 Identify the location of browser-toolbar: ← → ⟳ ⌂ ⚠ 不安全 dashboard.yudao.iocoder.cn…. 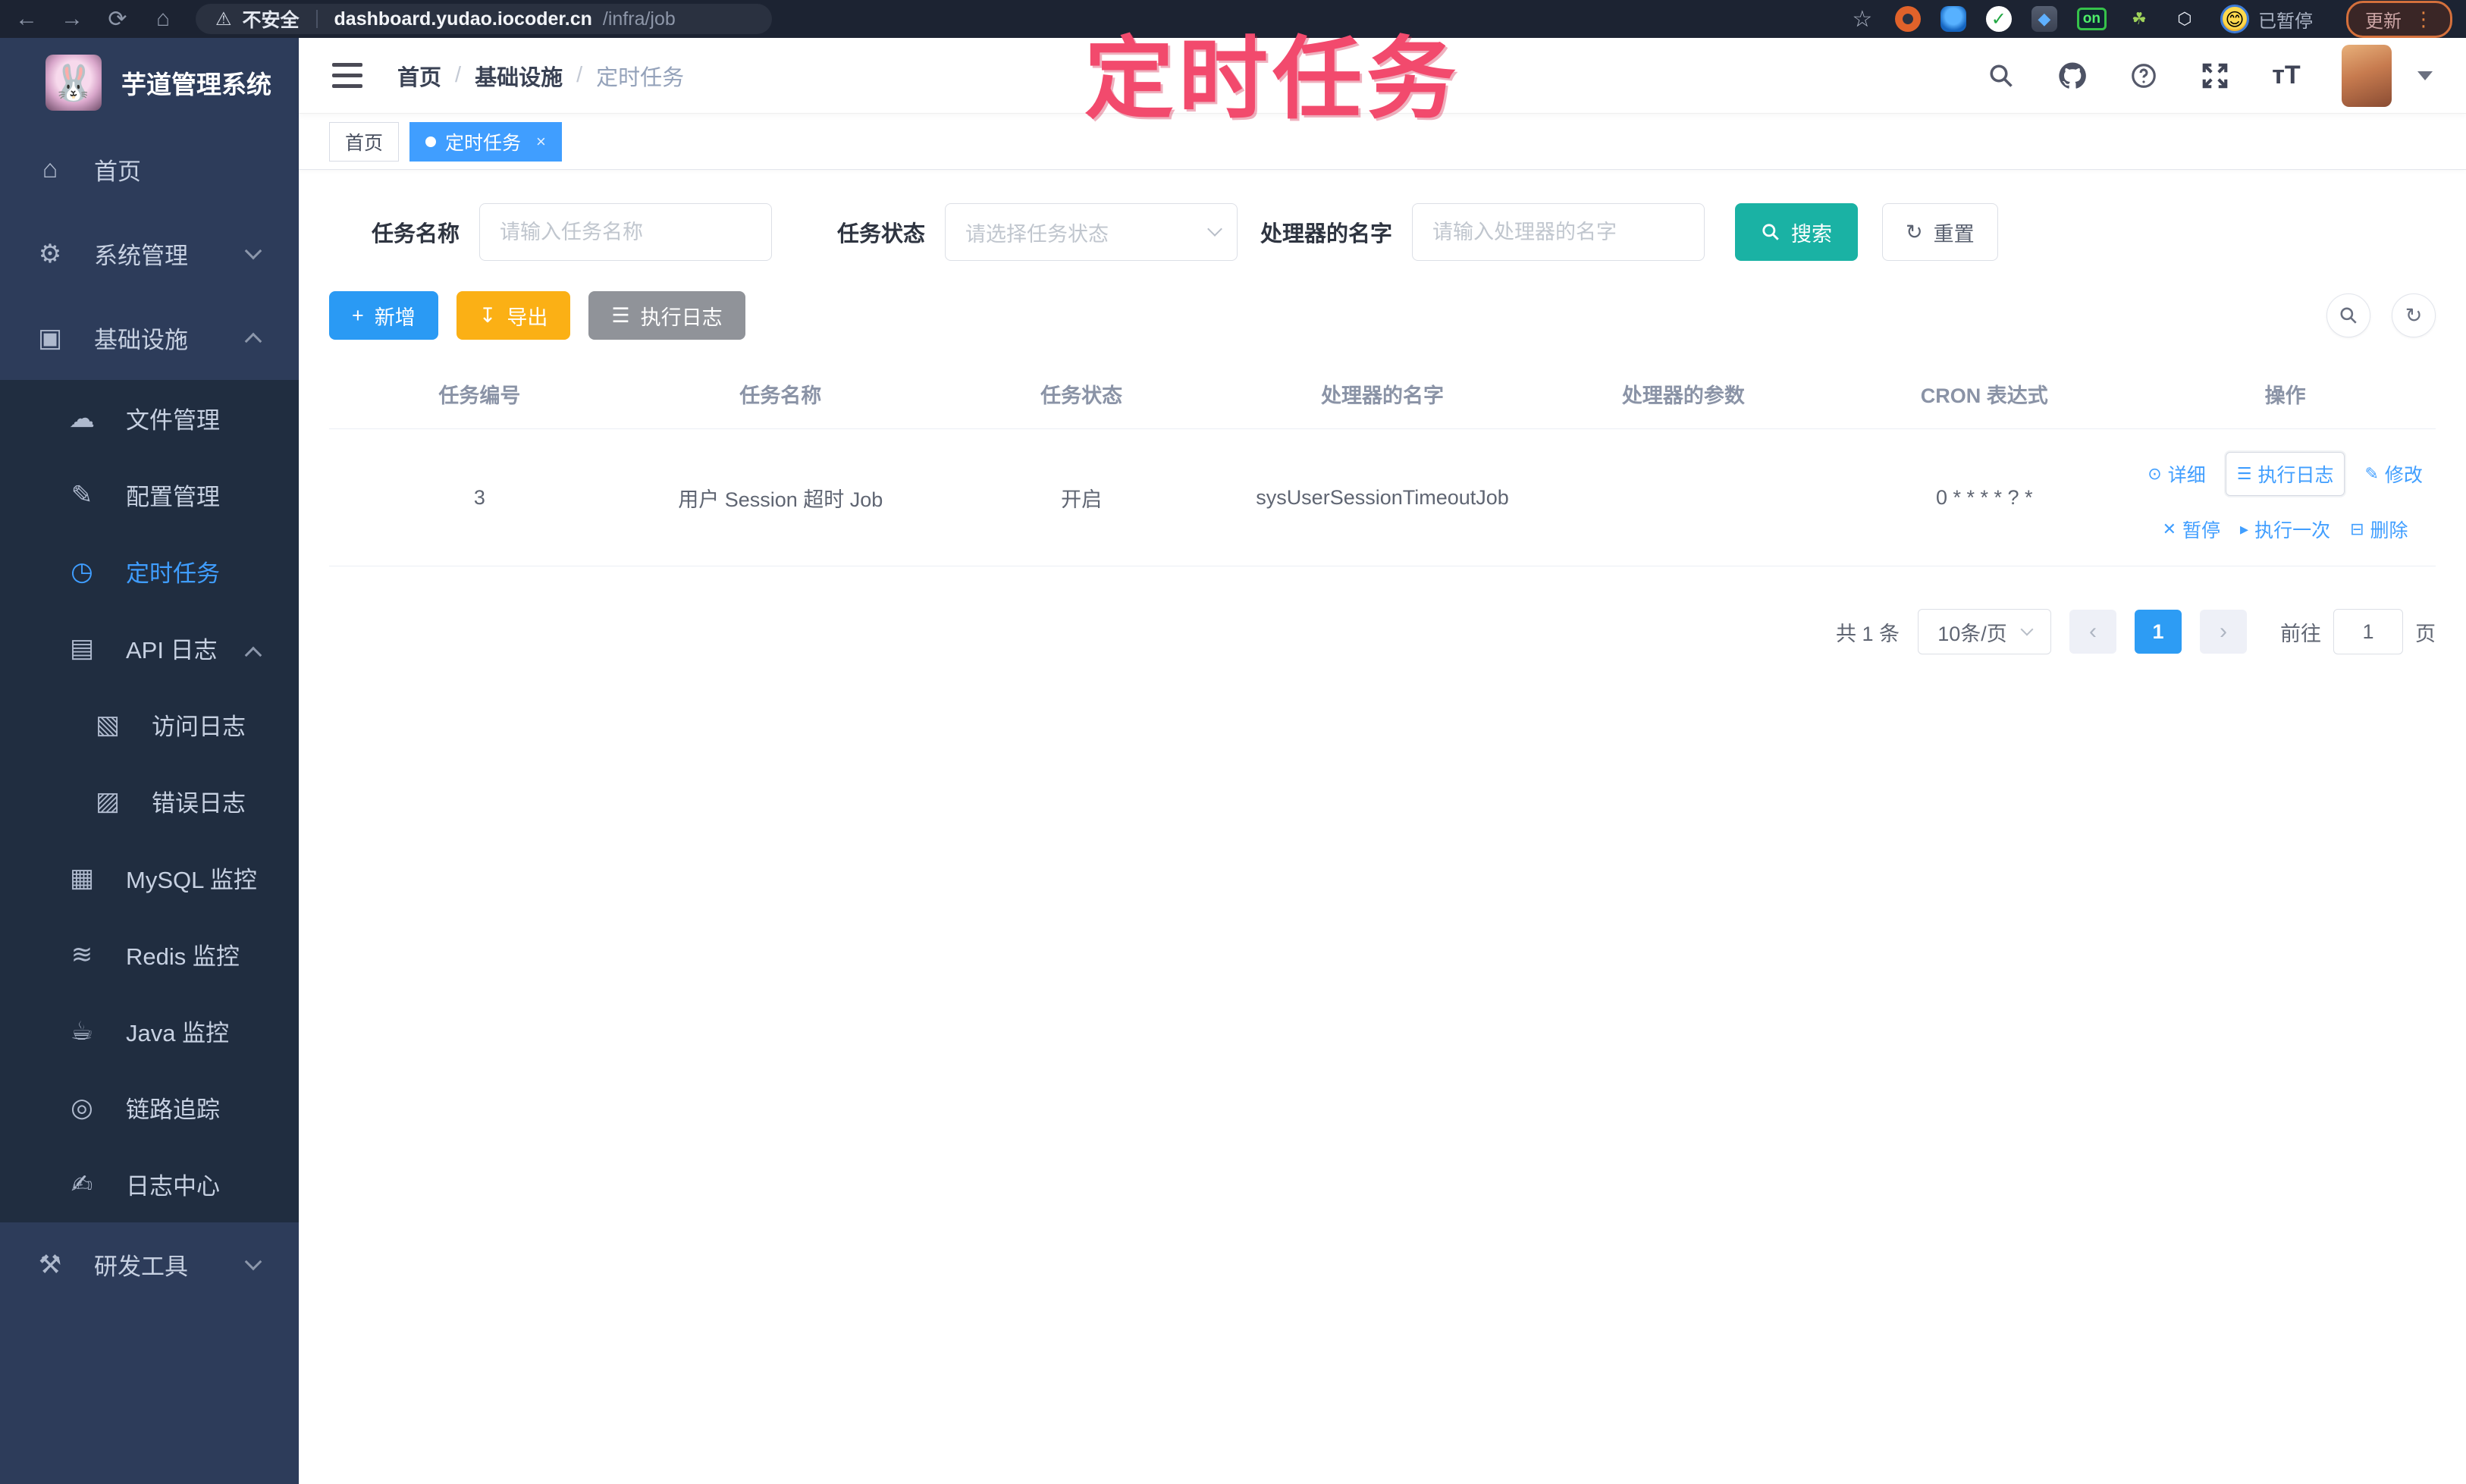
(1233, 19).